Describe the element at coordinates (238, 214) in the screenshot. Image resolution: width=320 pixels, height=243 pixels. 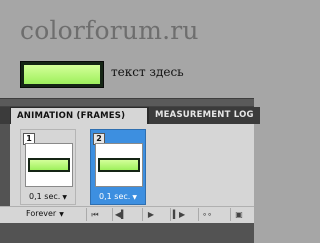
I see `new-frame-button: ▣` at that location.